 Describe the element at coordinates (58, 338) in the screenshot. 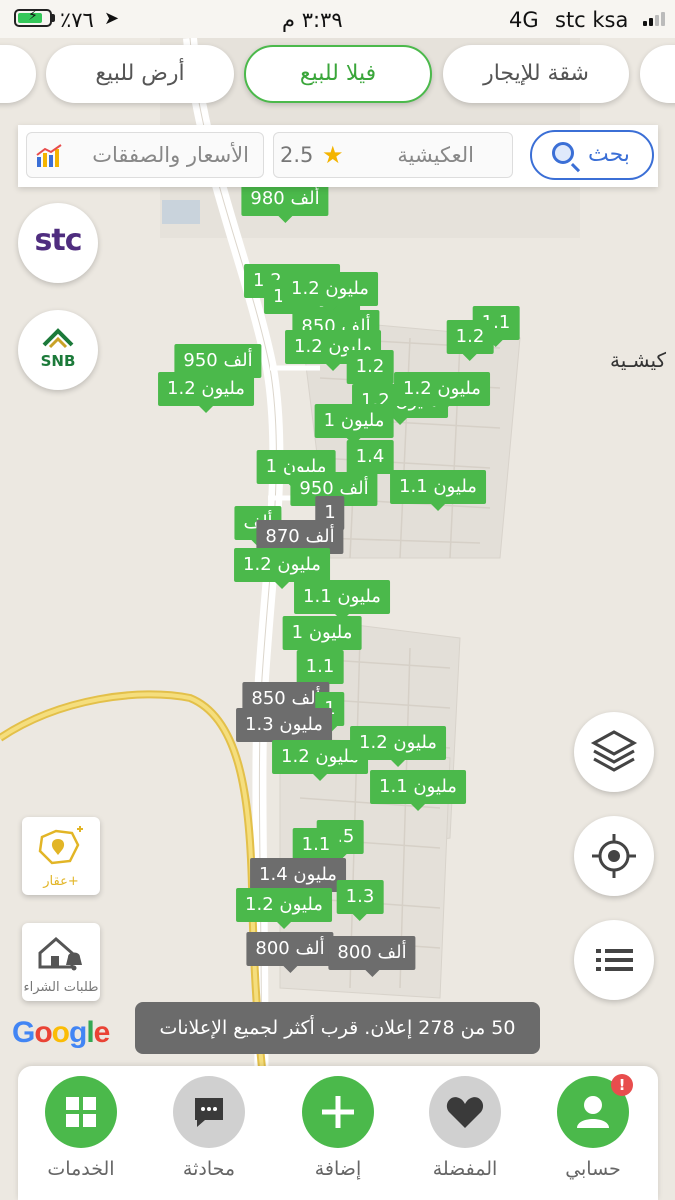

I see `snb-logo-icon` at that location.